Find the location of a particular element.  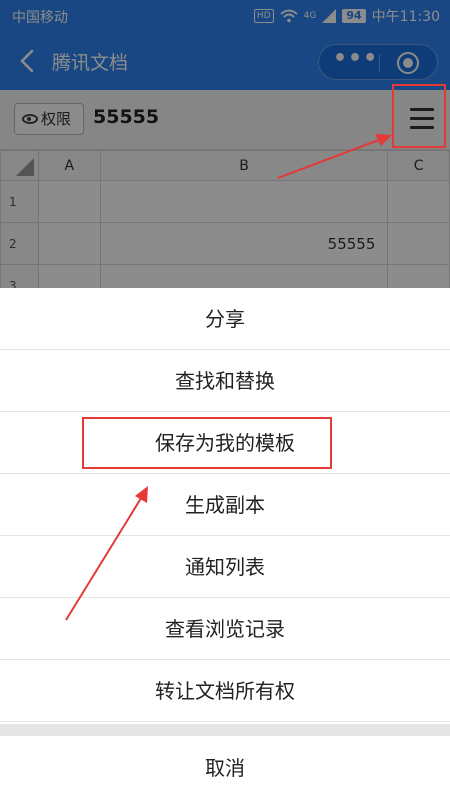

hd-icon: HD is located at coordinates (263, 16).